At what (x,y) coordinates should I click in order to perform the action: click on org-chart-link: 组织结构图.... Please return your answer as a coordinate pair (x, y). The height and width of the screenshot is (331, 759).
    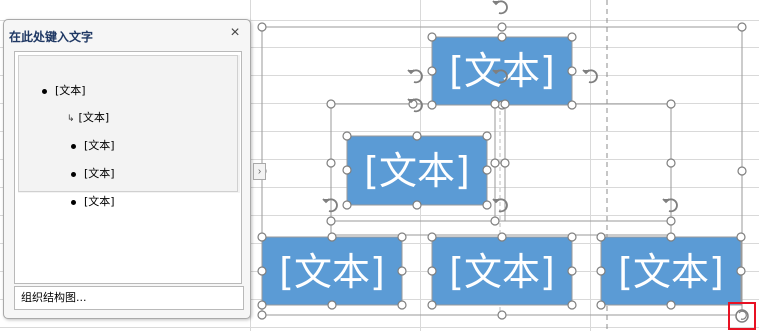
    Looking at the image, I should click on (129, 298).